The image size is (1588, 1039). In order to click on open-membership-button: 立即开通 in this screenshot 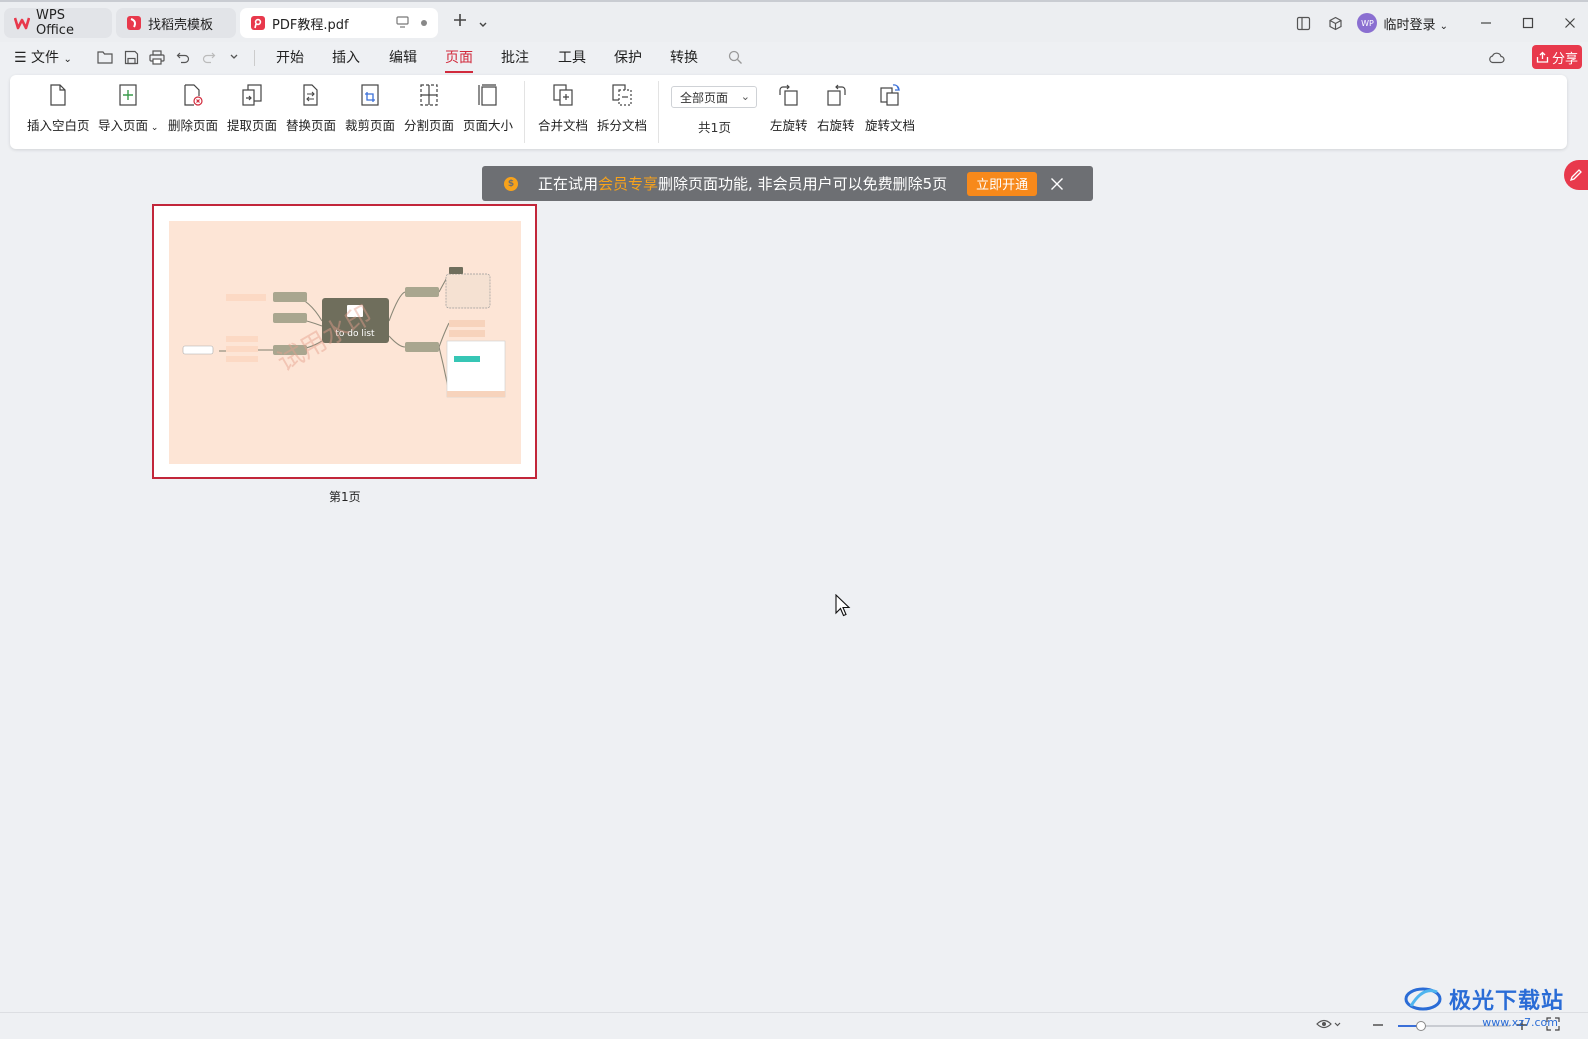, I will do `click(1002, 183)`.